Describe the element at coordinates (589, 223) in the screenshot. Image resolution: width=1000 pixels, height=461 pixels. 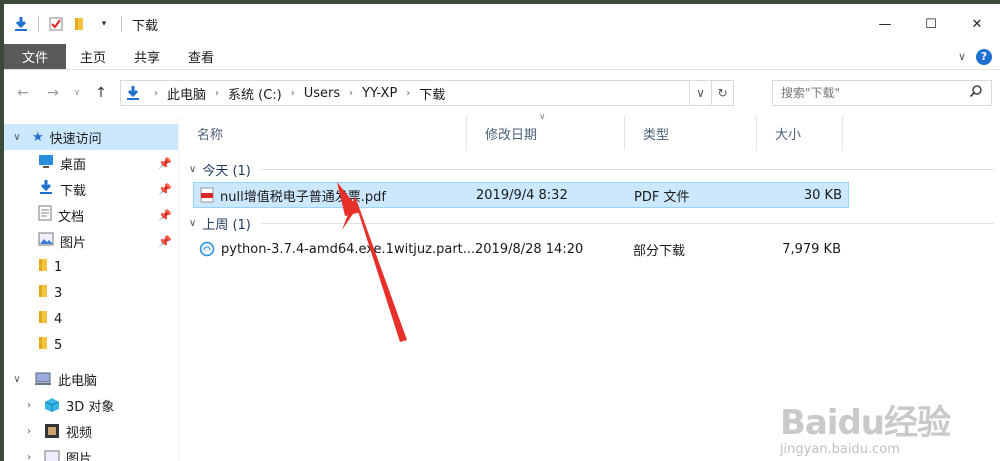
I see `group-header-last-week: ∨ 上周 (1)` at that location.